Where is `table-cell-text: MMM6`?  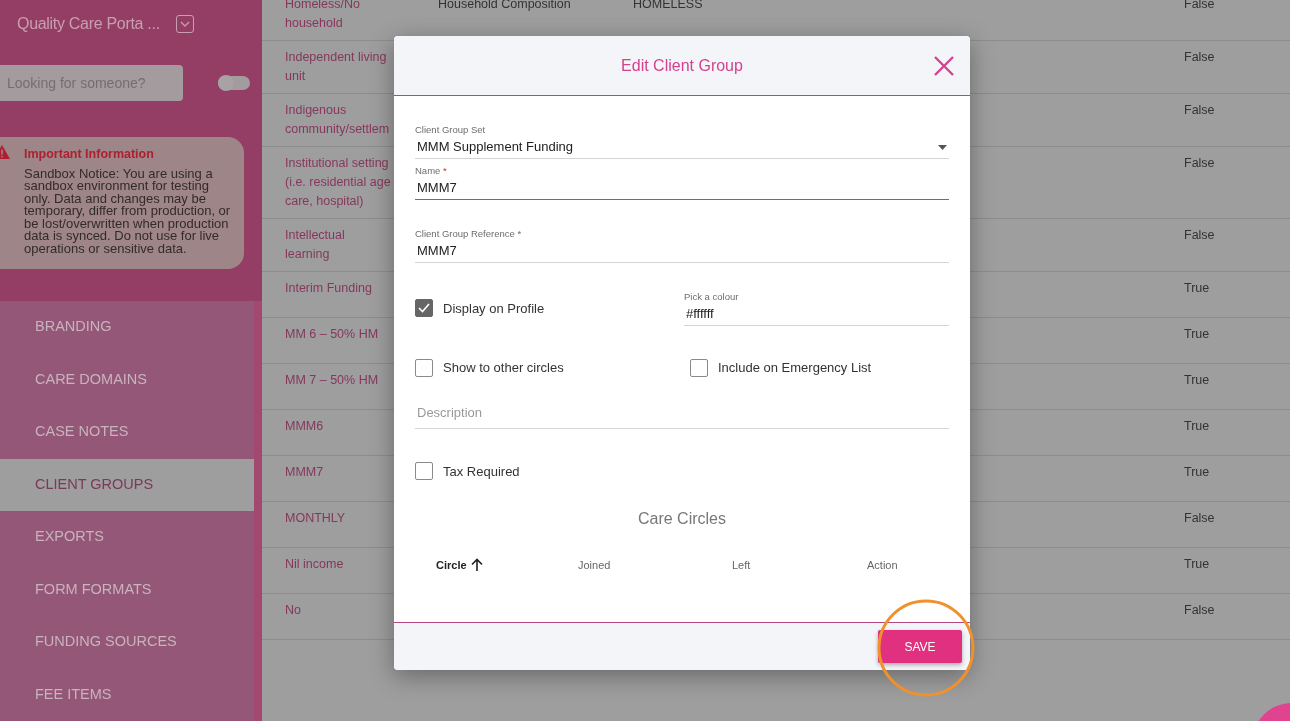
table-cell-text: MMM6 is located at coordinates (305, 426).